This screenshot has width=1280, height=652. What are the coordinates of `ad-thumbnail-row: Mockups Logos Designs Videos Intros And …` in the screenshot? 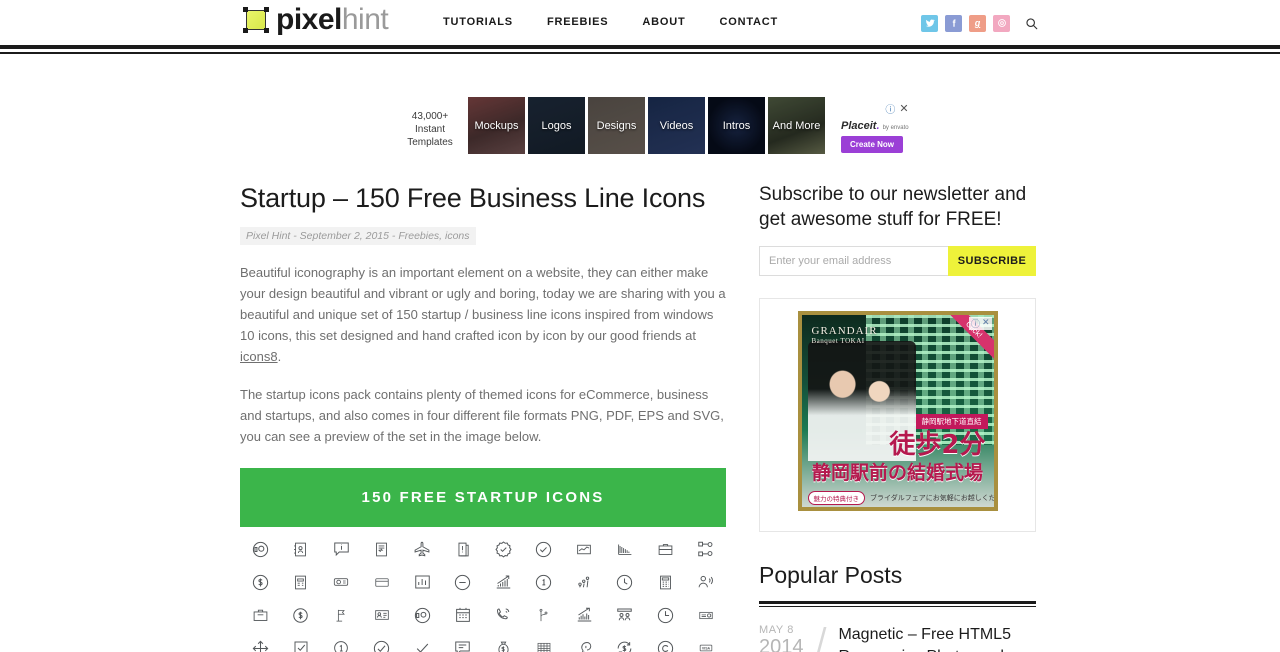 It's located at (646, 125).